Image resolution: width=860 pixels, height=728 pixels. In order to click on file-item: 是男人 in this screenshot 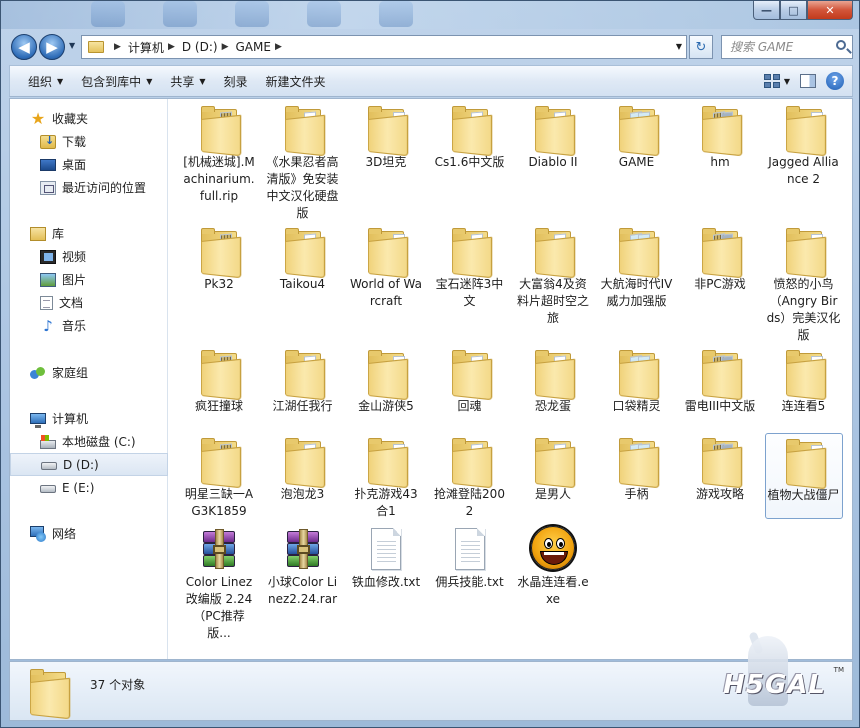, I will do `click(553, 468)`.